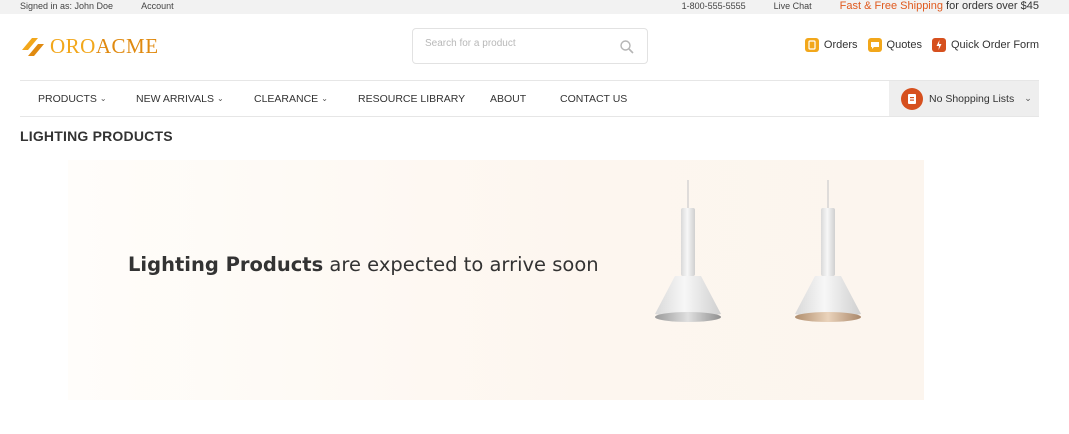 Image resolution: width=1069 pixels, height=434 pixels. I want to click on quotes-link: Quotes, so click(894, 45).